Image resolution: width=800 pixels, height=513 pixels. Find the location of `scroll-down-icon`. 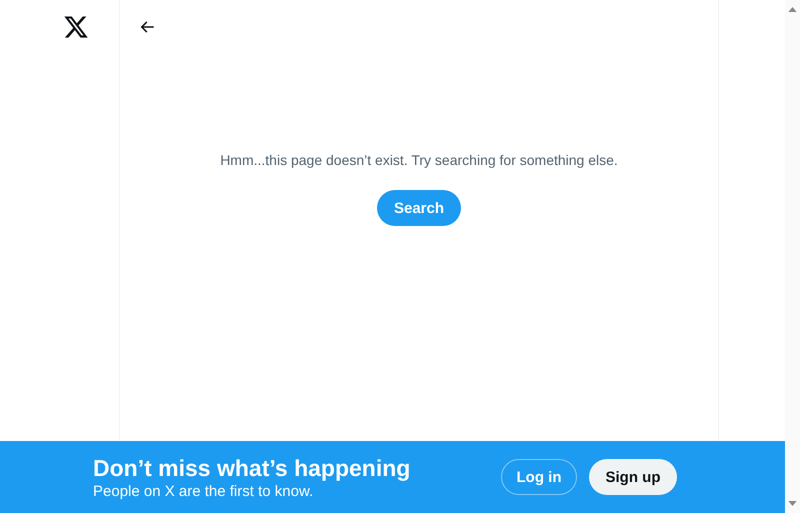

scroll-down-icon is located at coordinates (792, 503).